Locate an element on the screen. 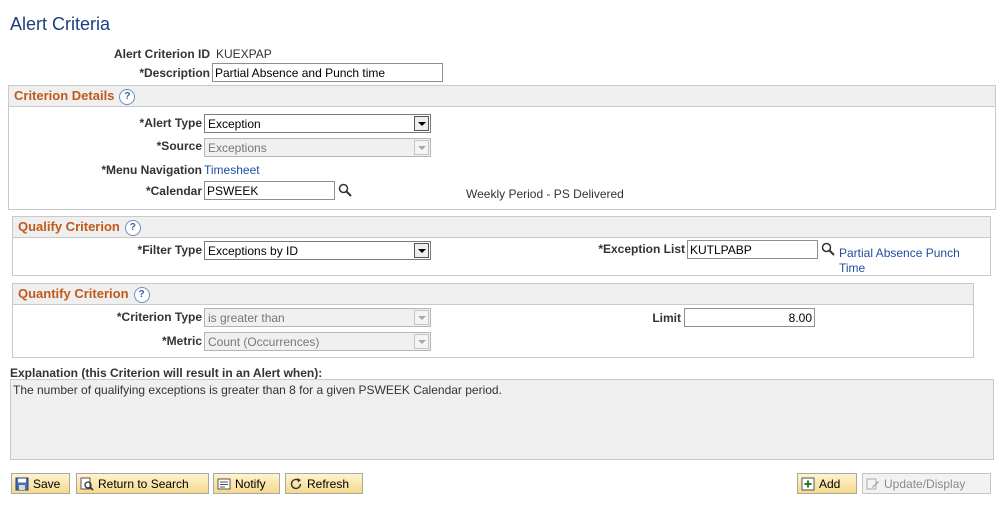 This screenshot has height=513, width=1003. return-to-search-button: Return to Search is located at coordinates (142, 483).